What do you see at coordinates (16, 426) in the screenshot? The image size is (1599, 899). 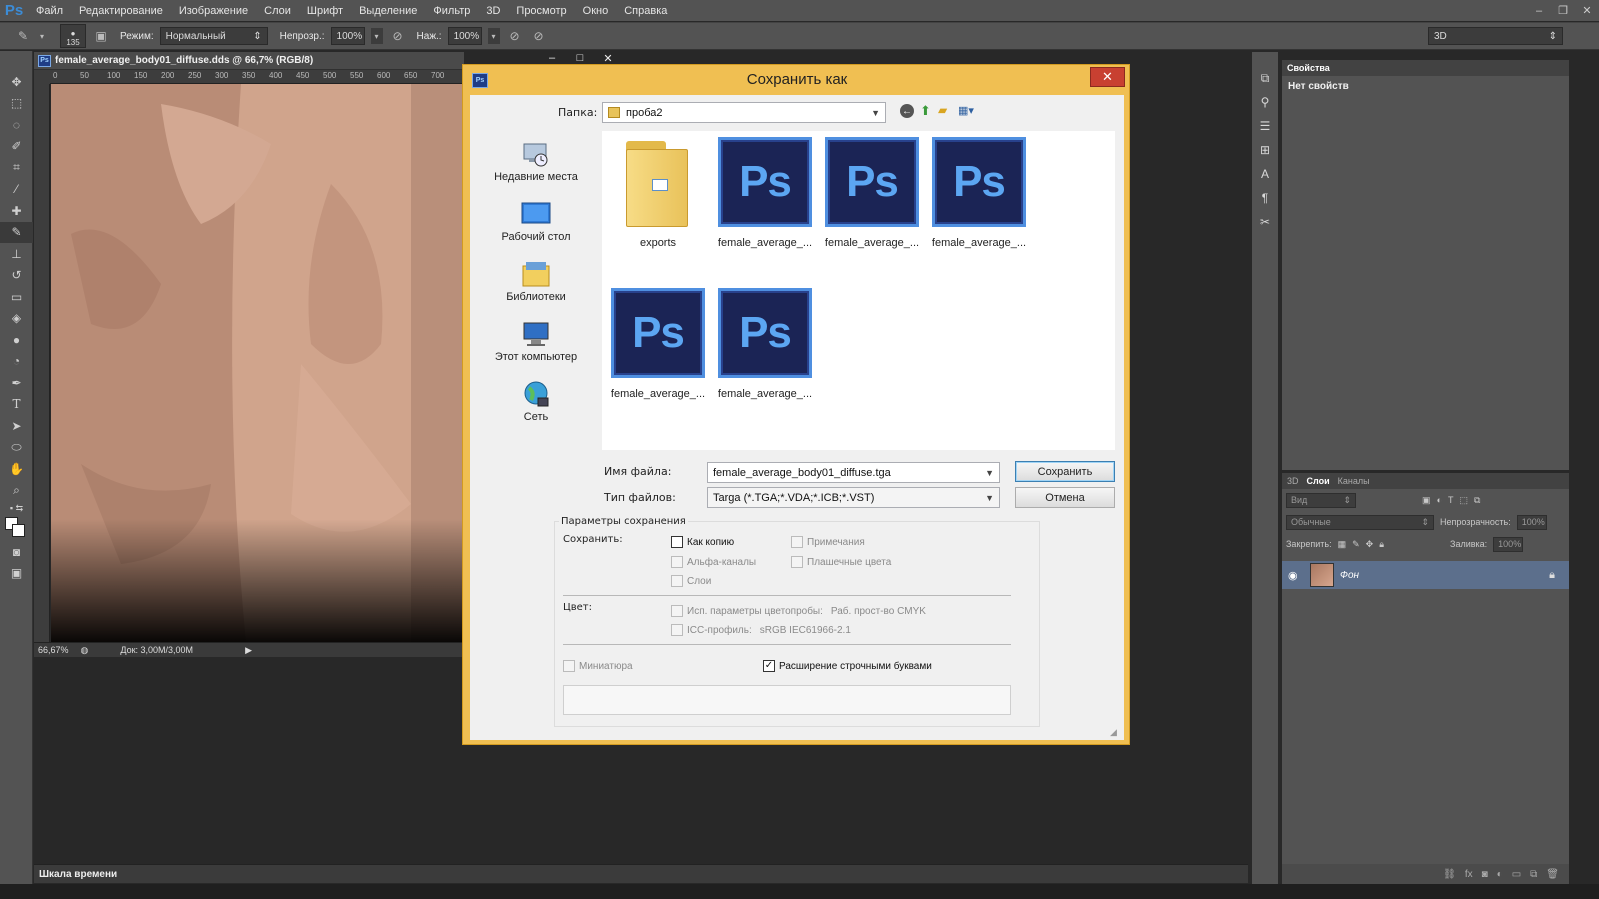 I see `path-select-tool-icon: ➤` at bounding box center [16, 426].